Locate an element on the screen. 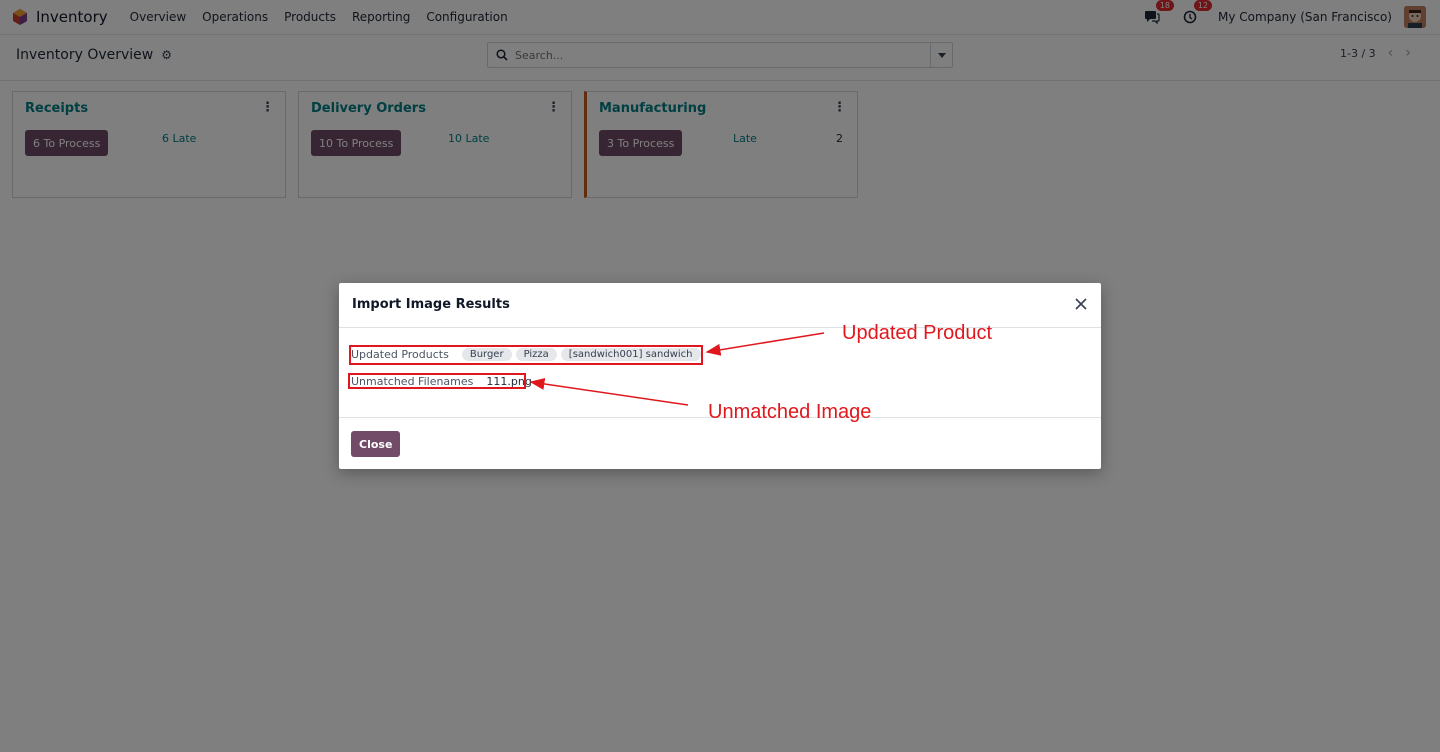 Image resolution: width=1440 pixels, height=752 pixels. close-icon is located at coordinates (1081, 304).